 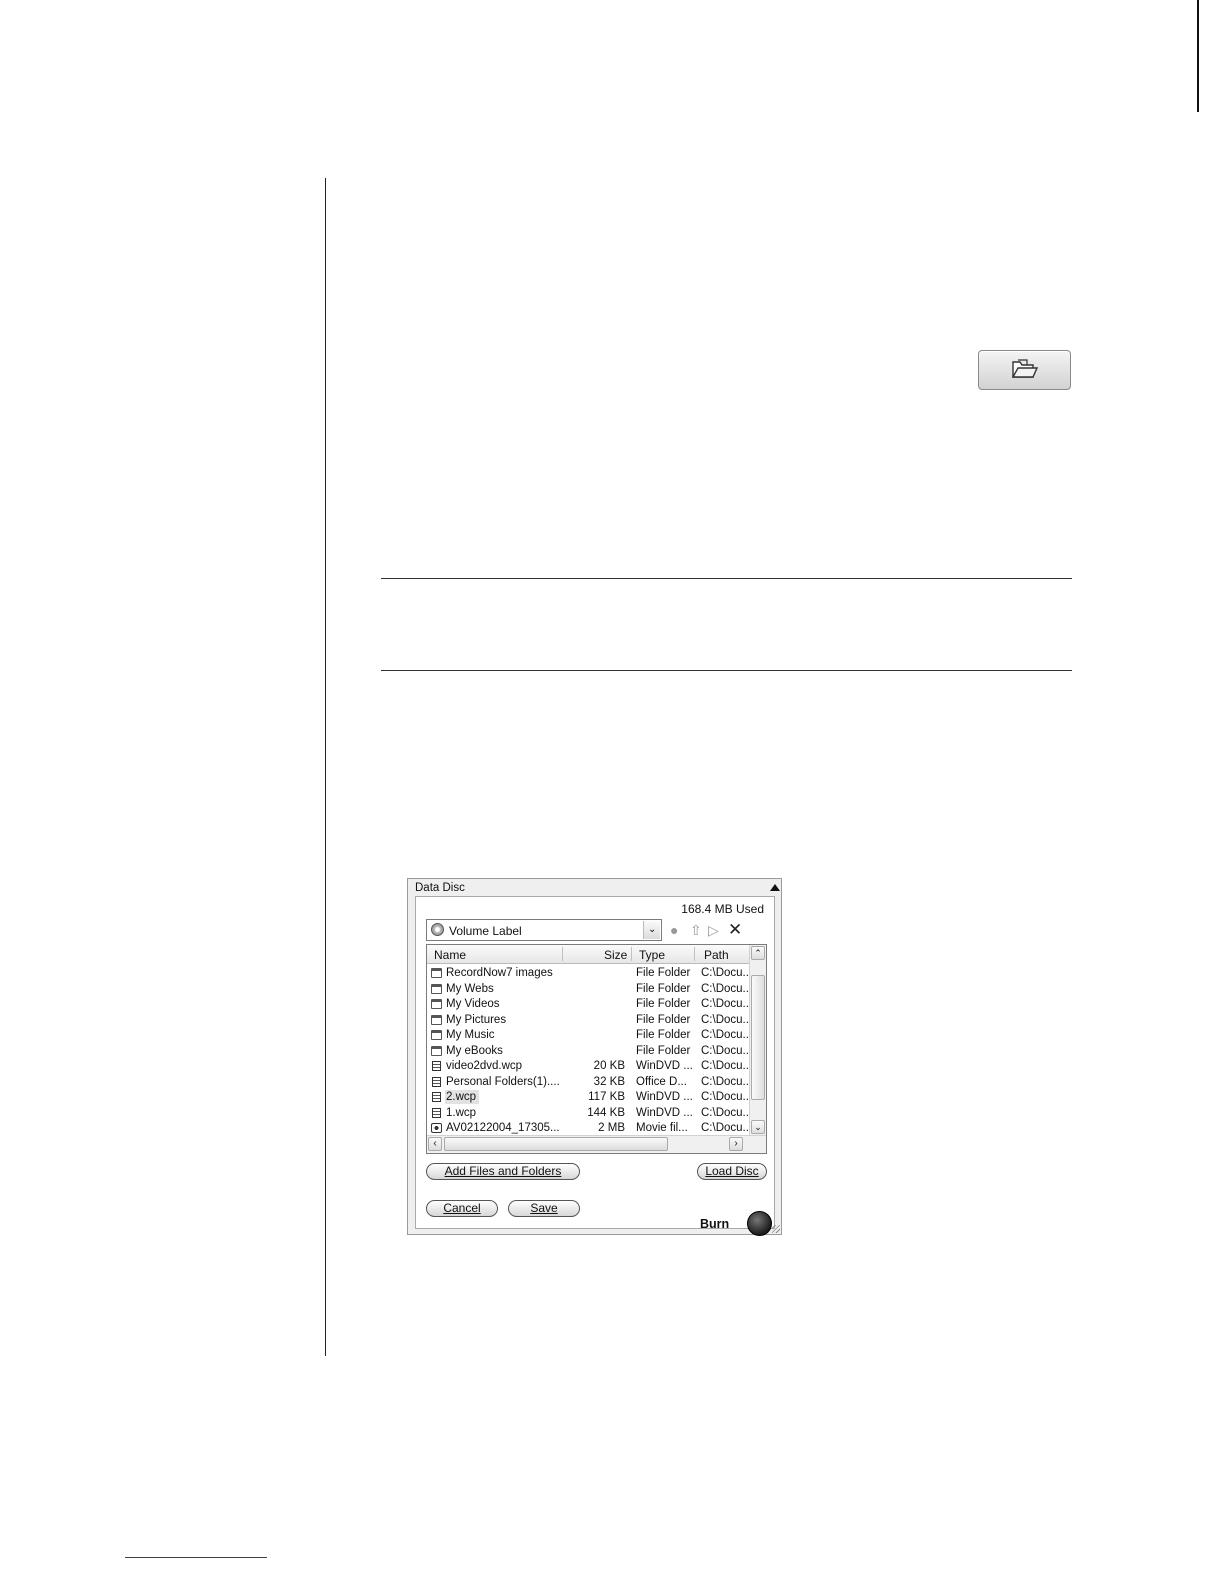 I want to click on column-path: Path, so click(x=716, y=955).